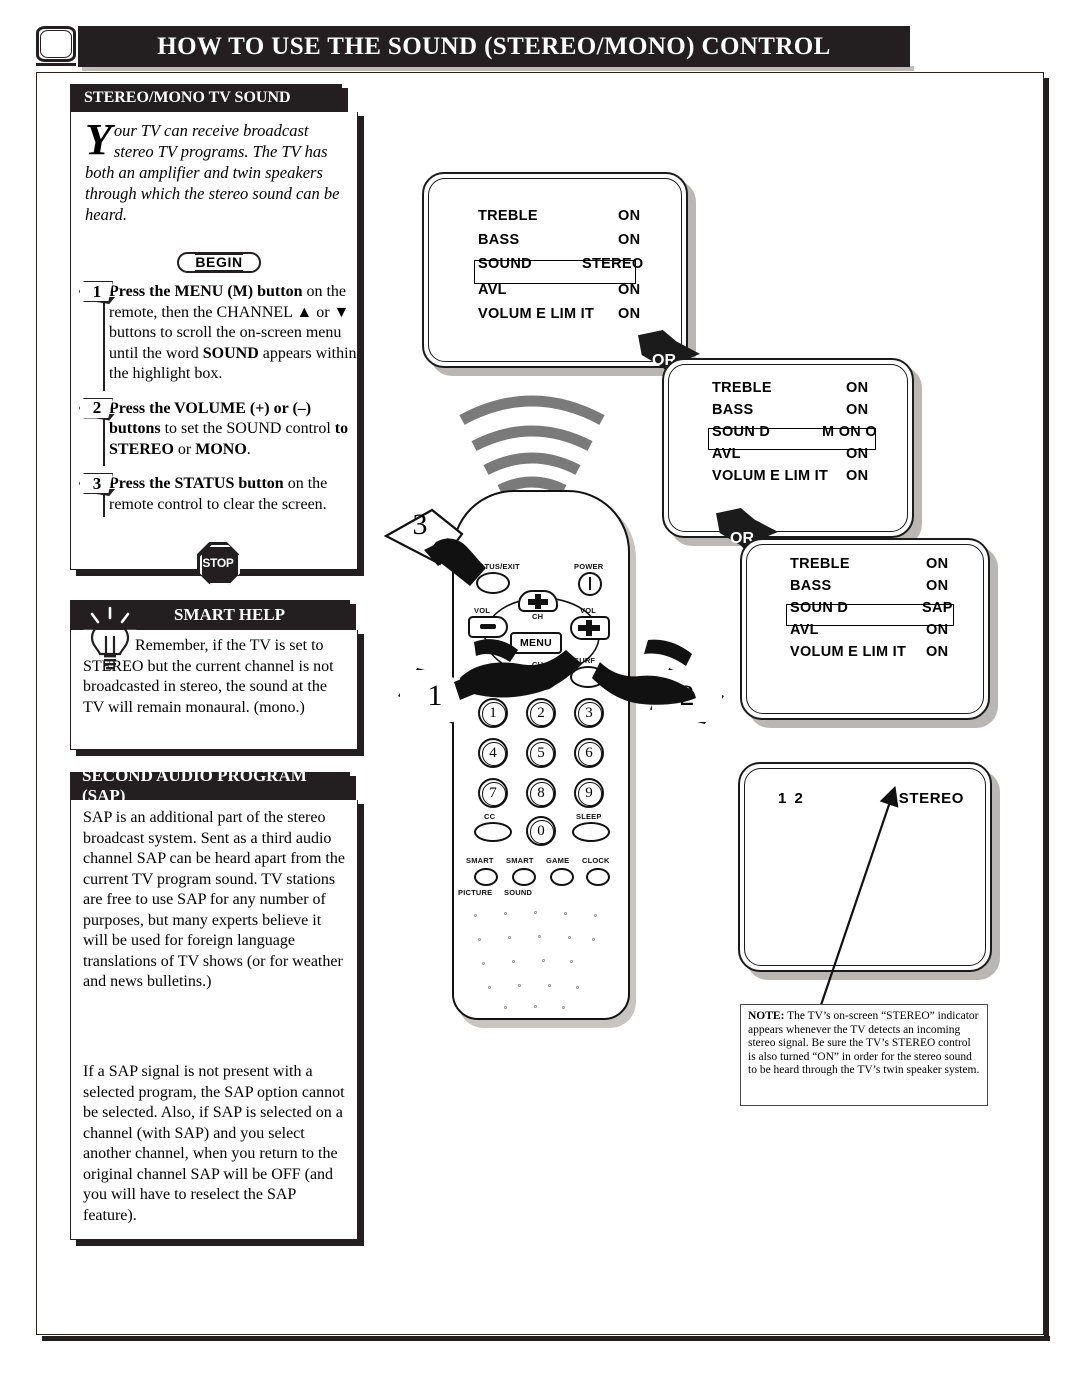  I want to click on smart-picture-bottom-label: PICTURE, so click(475, 892).